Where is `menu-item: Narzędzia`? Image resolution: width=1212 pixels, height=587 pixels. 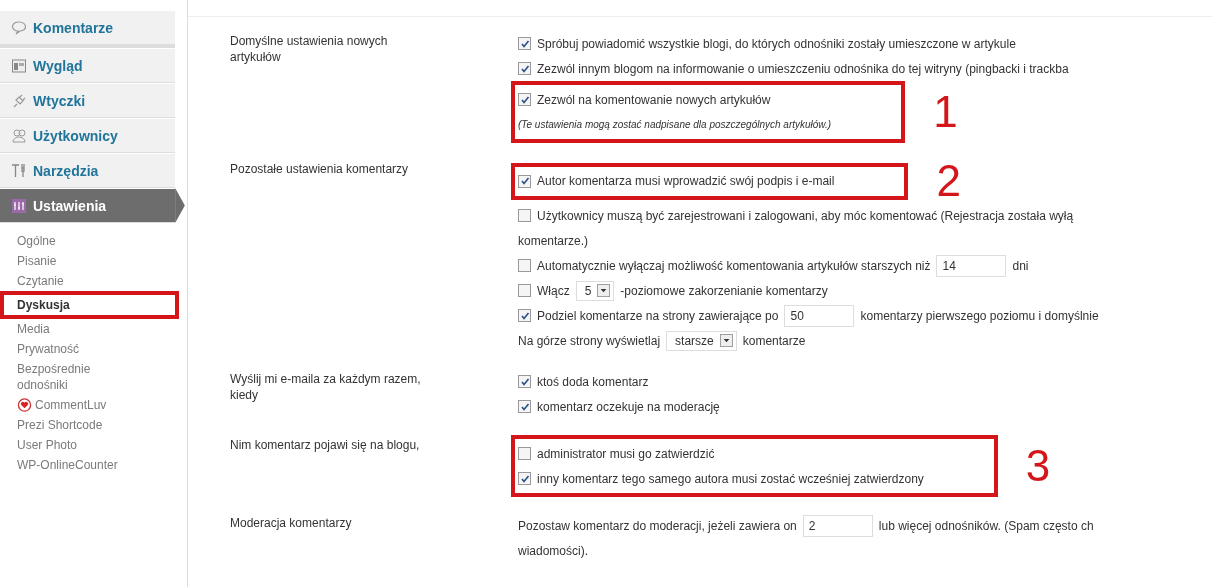
menu-item: Narzędzia is located at coordinates (87, 170).